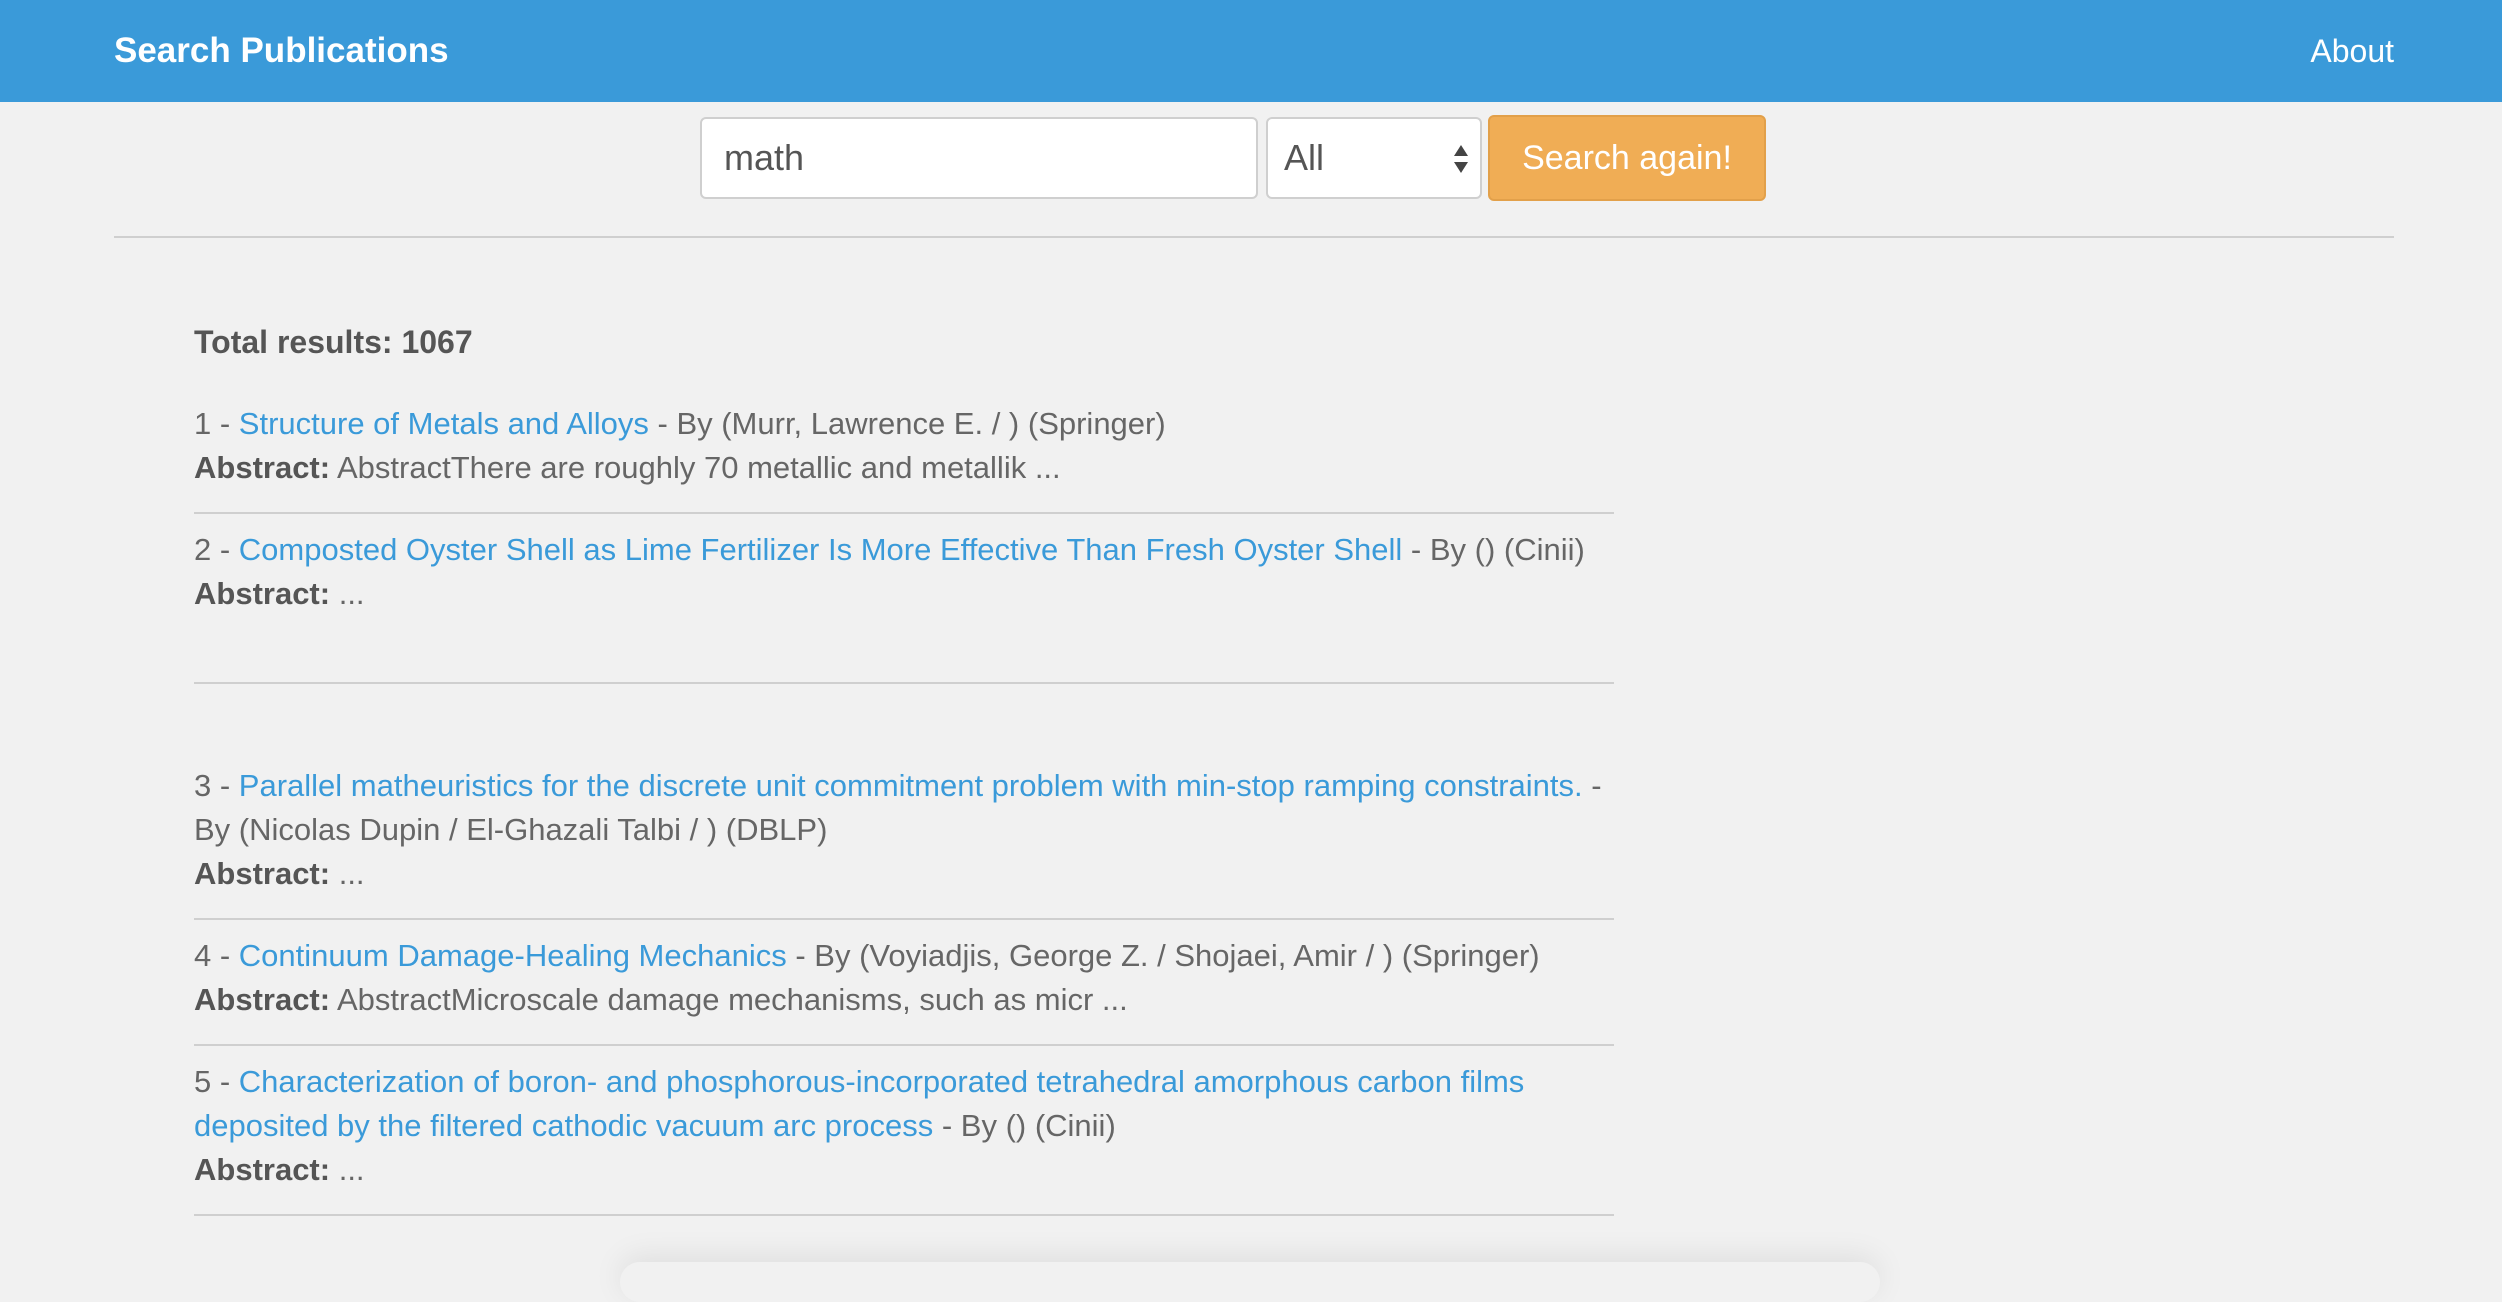 This screenshot has width=2502, height=1302. I want to click on result-title-link: Structure of Metals and Alloys, so click(444, 423).